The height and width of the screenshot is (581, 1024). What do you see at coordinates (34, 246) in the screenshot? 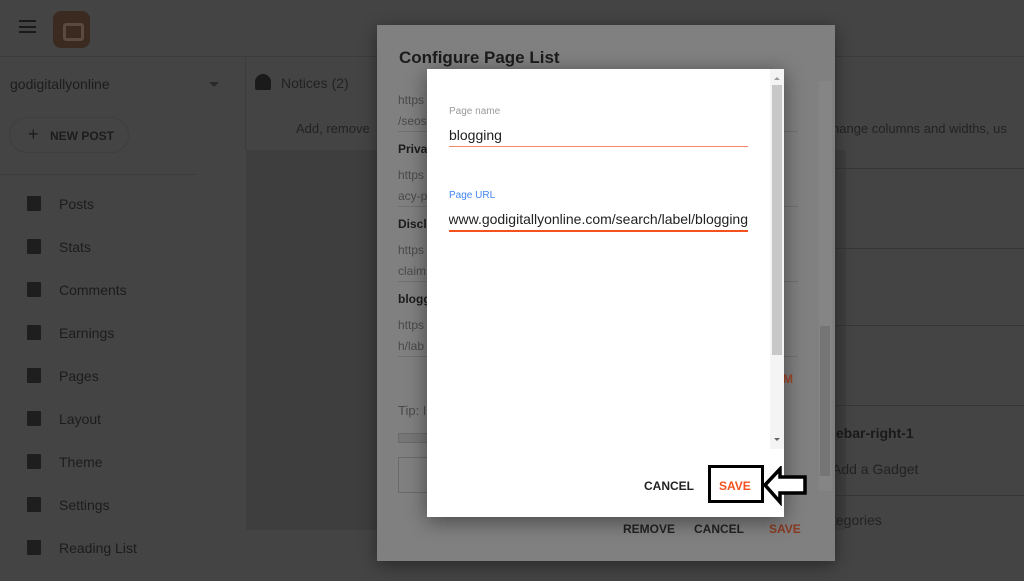
I see `stats-icon` at bounding box center [34, 246].